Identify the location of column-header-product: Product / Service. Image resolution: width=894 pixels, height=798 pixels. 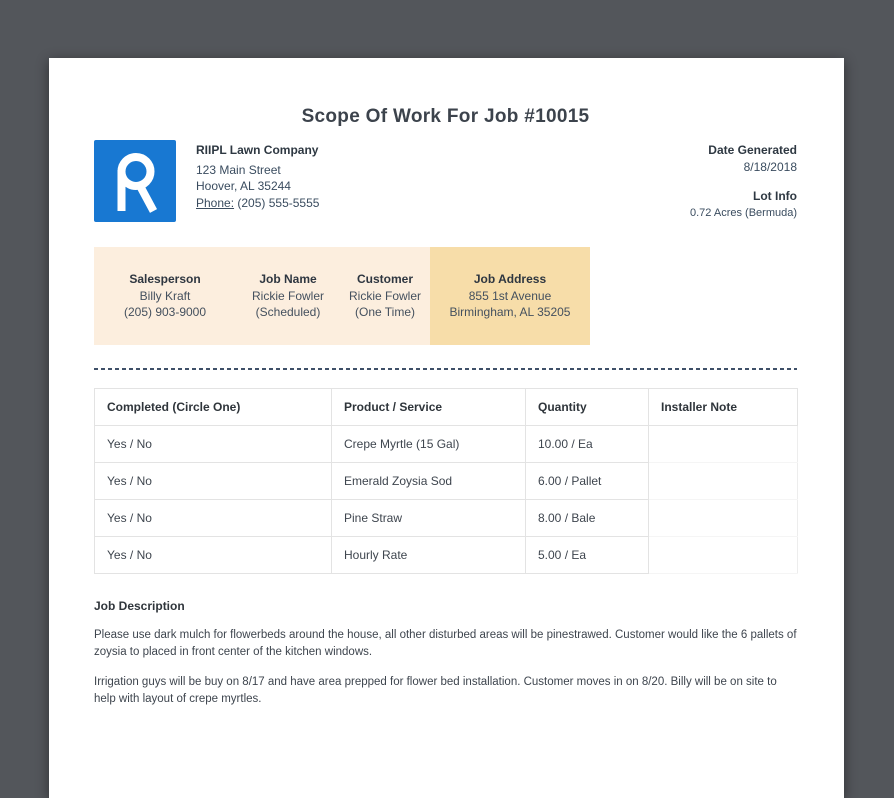
(428, 407).